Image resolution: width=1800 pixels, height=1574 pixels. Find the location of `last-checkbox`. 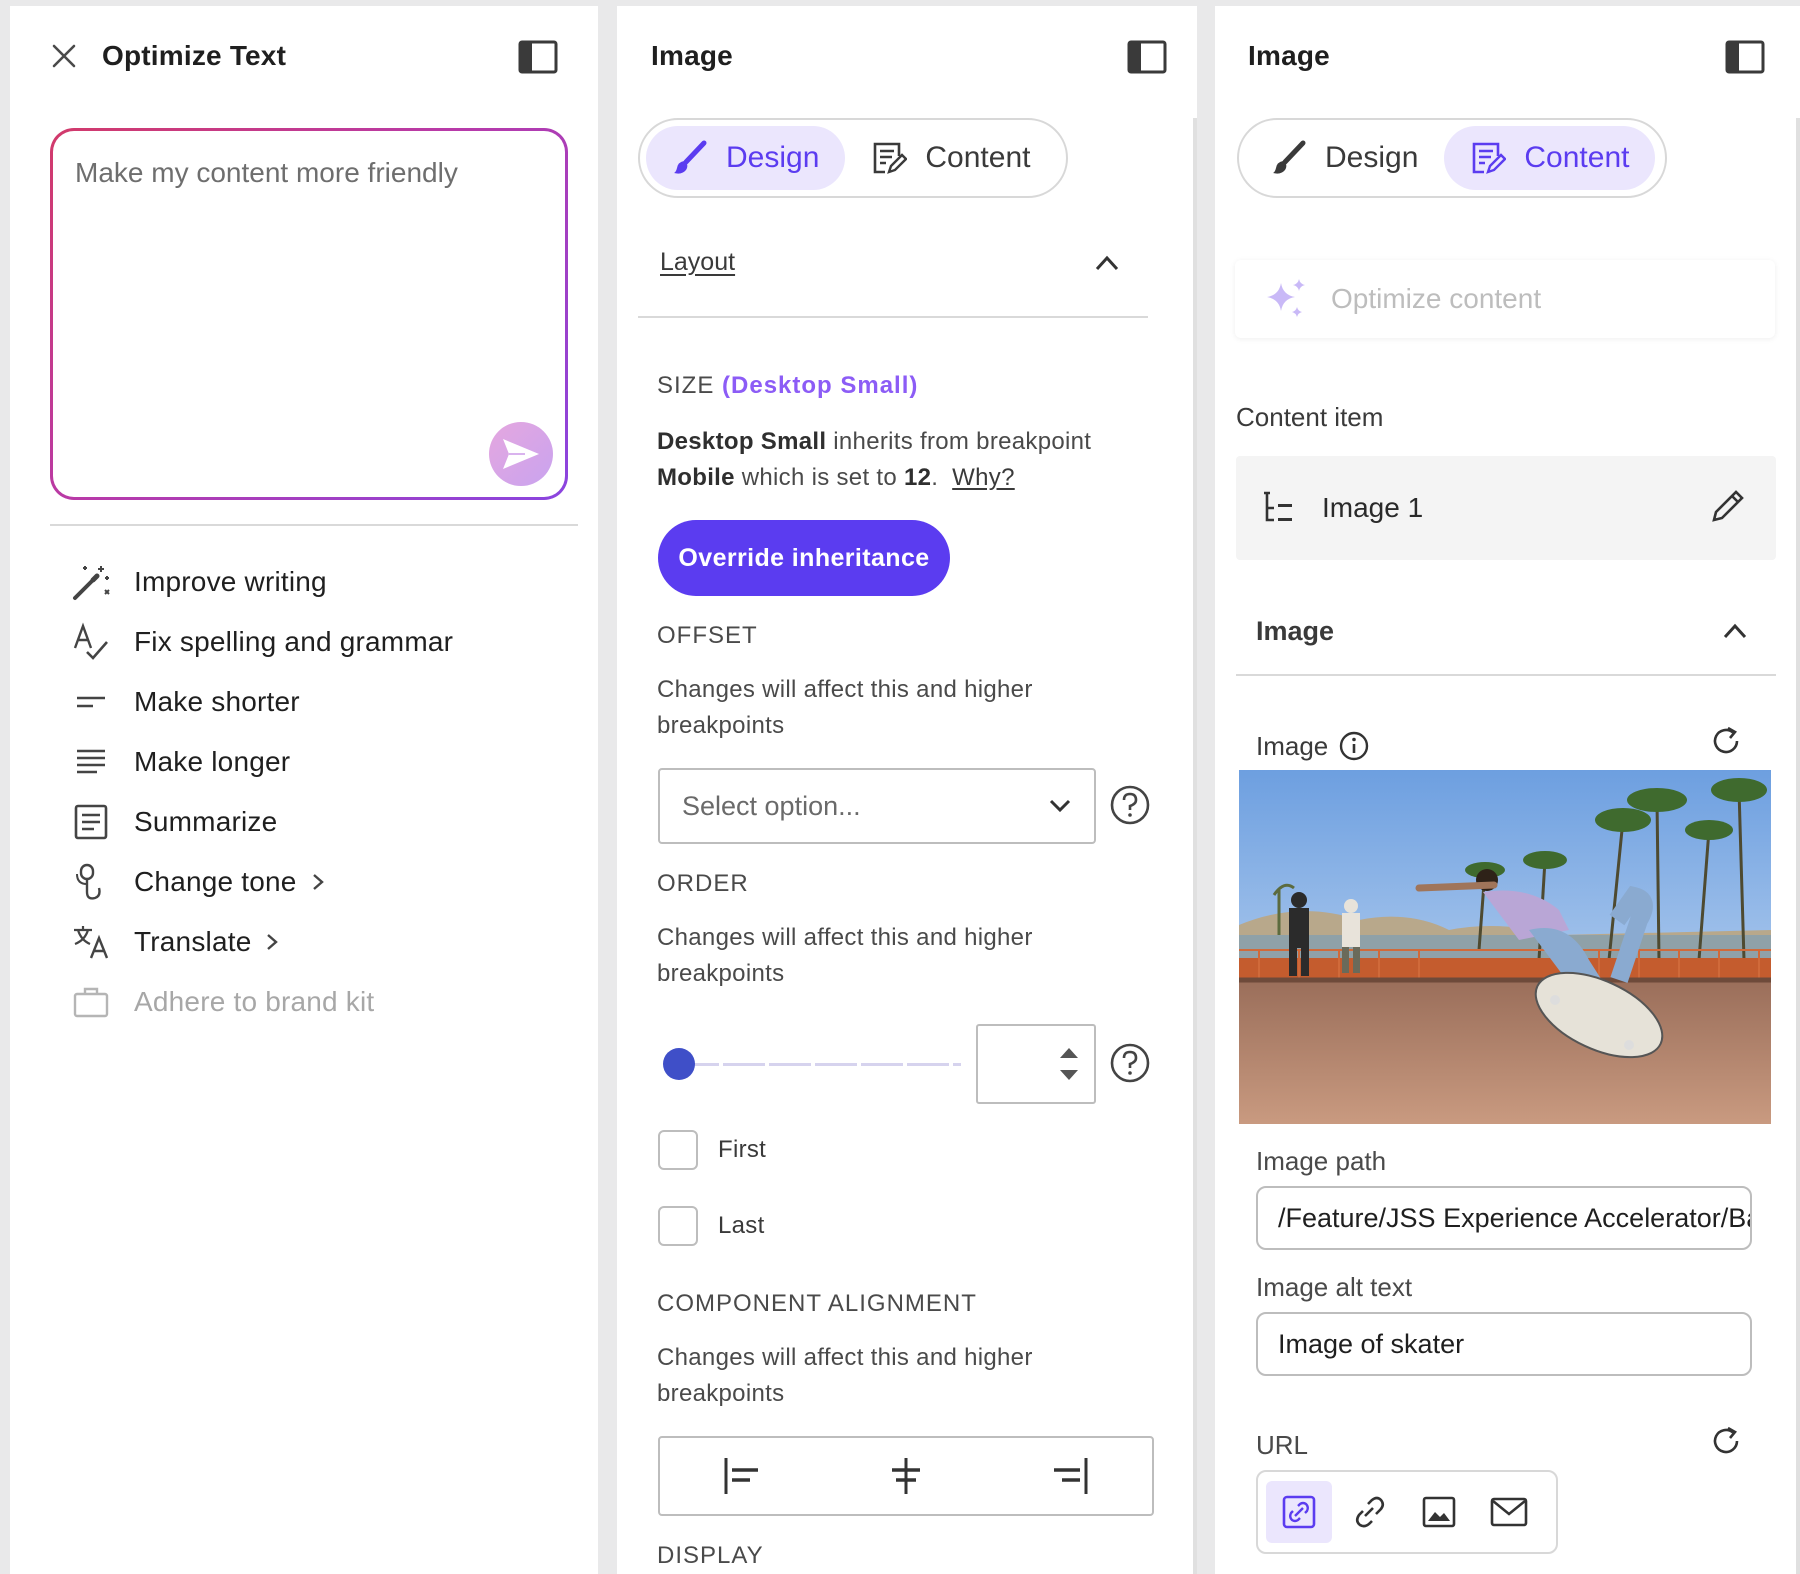

last-checkbox is located at coordinates (678, 1226).